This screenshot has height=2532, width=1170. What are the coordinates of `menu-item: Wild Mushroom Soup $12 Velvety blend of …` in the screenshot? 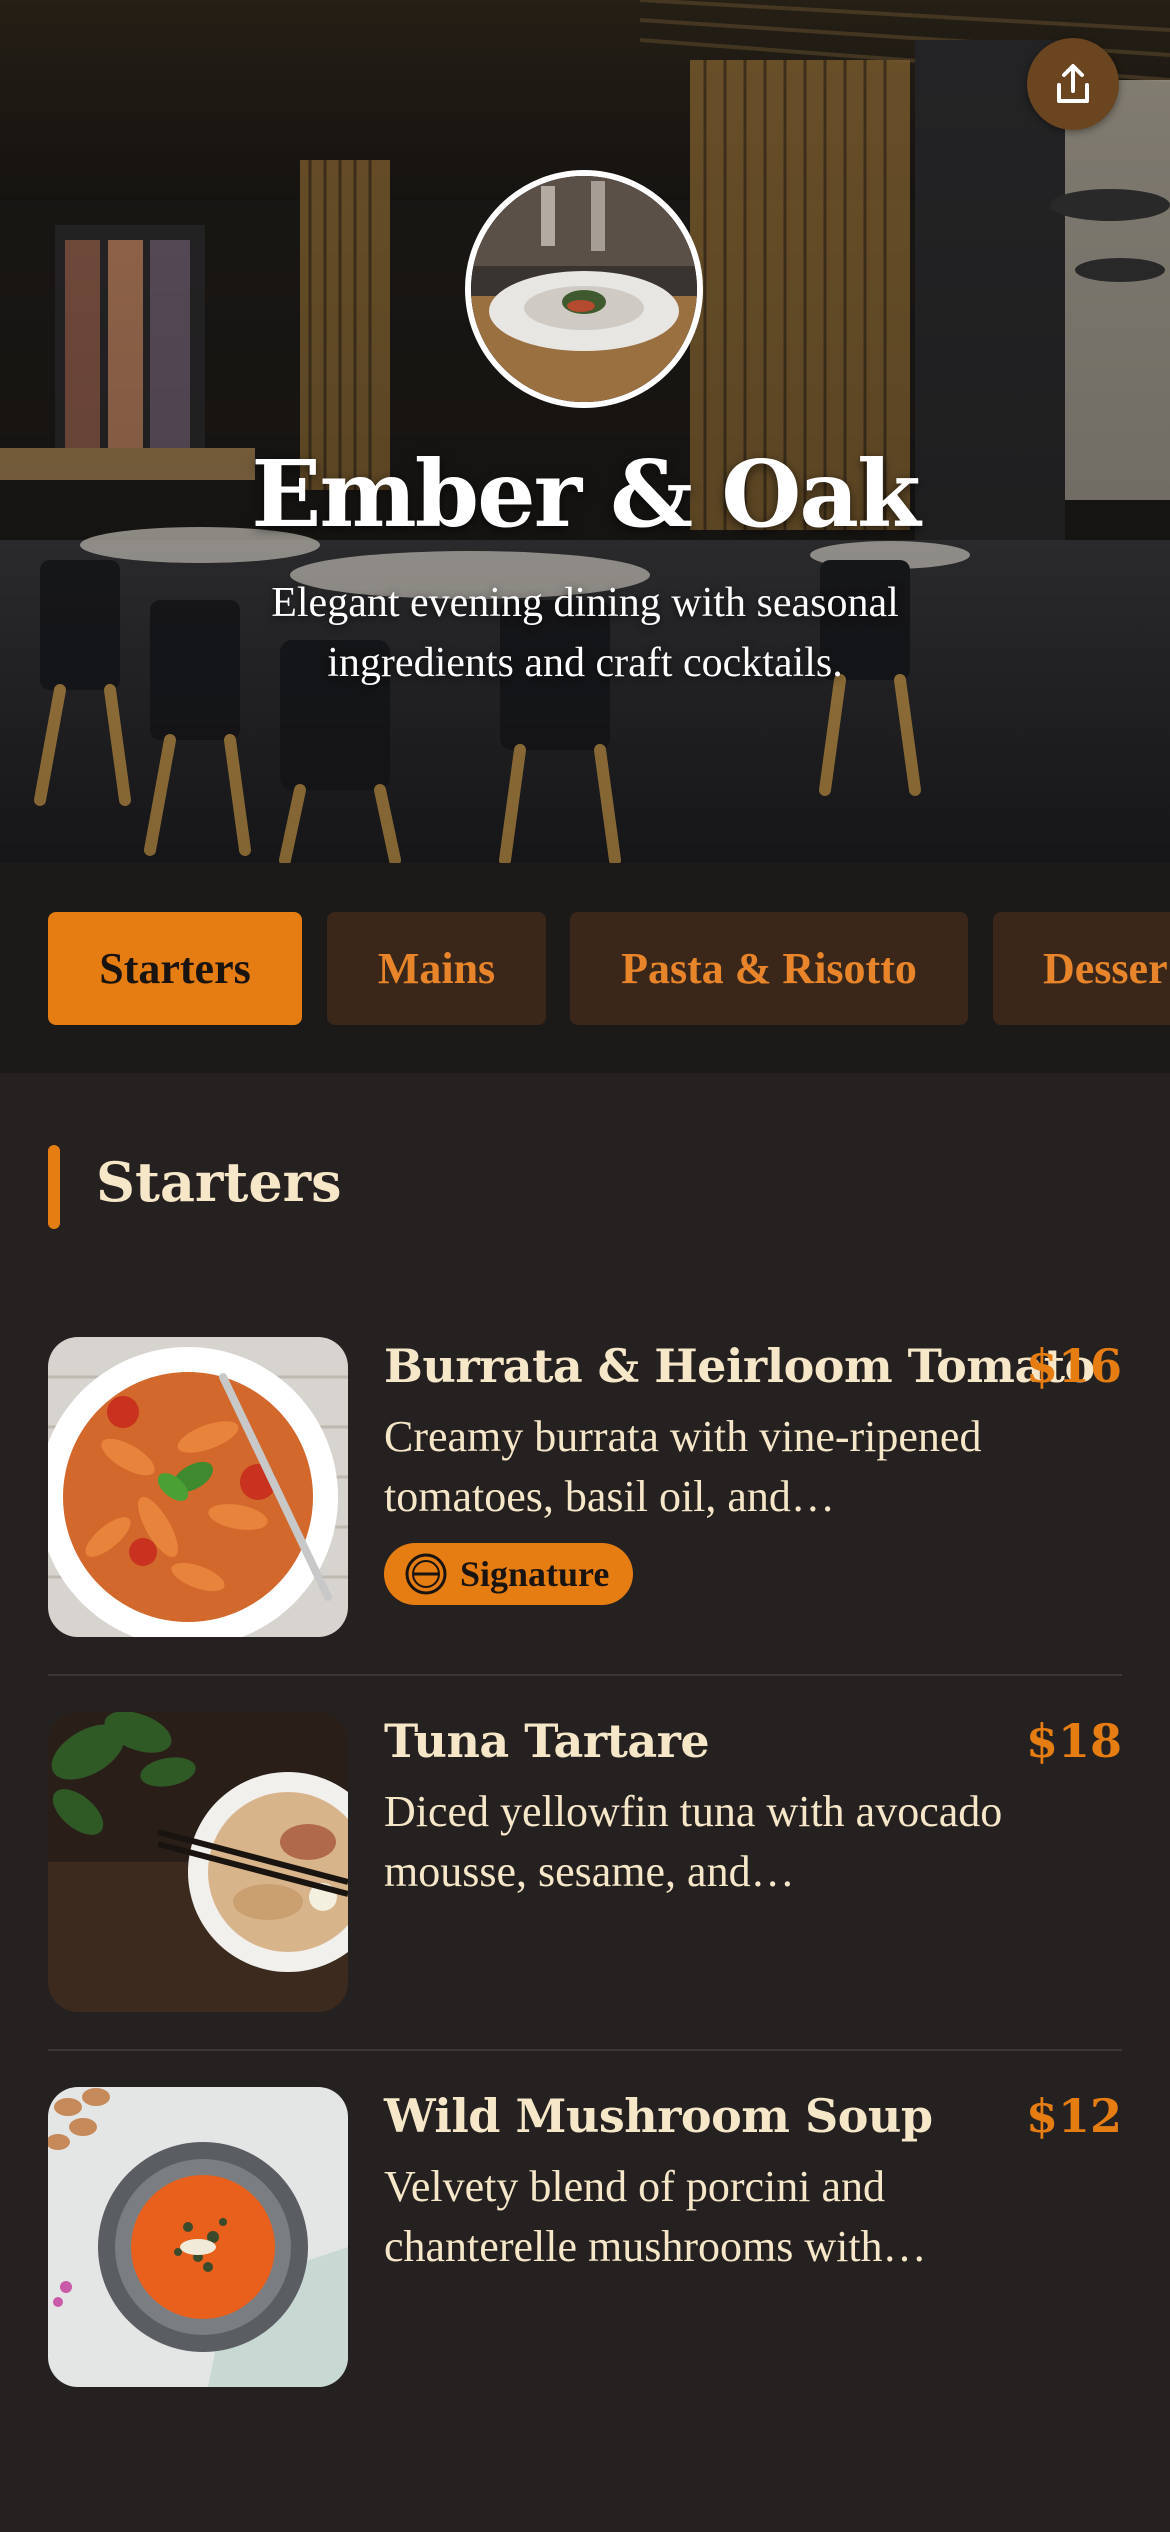 It's located at (585, 2237).